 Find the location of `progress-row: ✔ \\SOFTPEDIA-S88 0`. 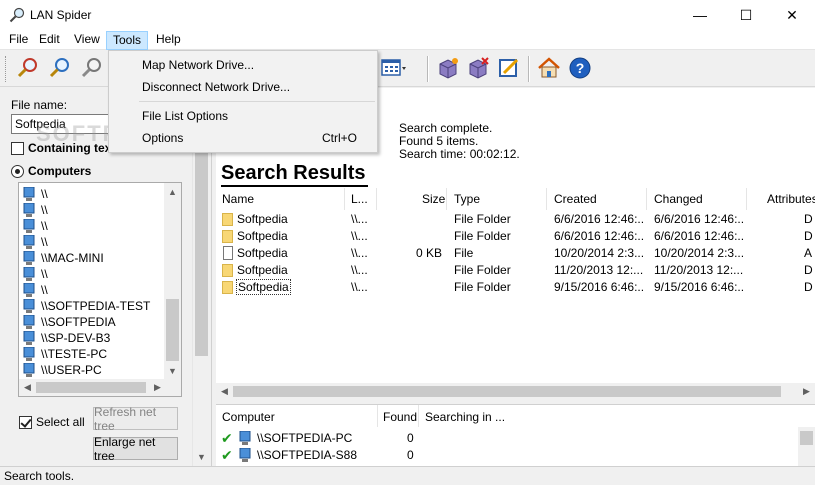

progress-row: ✔ \\SOFTPEDIA-S88 0 is located at coordinates (506, 455).